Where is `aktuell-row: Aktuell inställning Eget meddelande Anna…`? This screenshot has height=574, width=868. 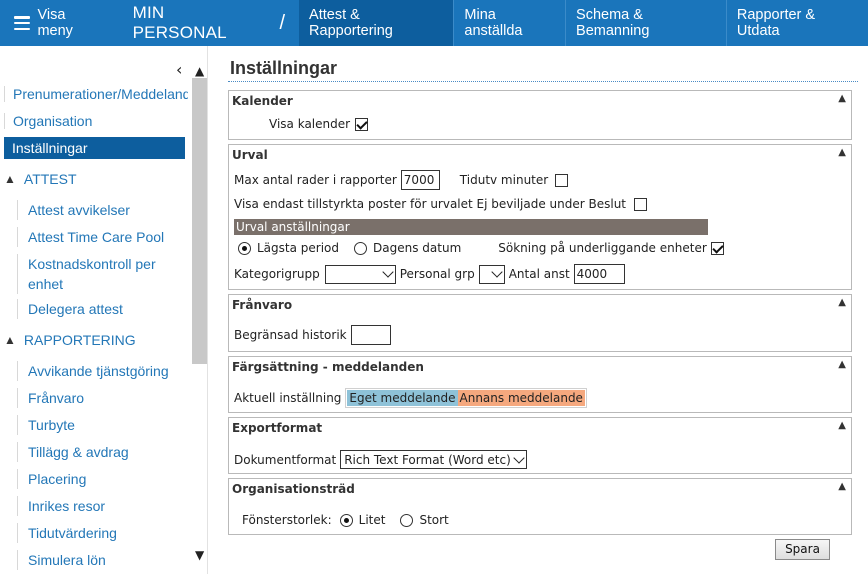
aktuell-row: Aktuell inställning Eget meddelande Anna… is located at coordinates (410, 398).